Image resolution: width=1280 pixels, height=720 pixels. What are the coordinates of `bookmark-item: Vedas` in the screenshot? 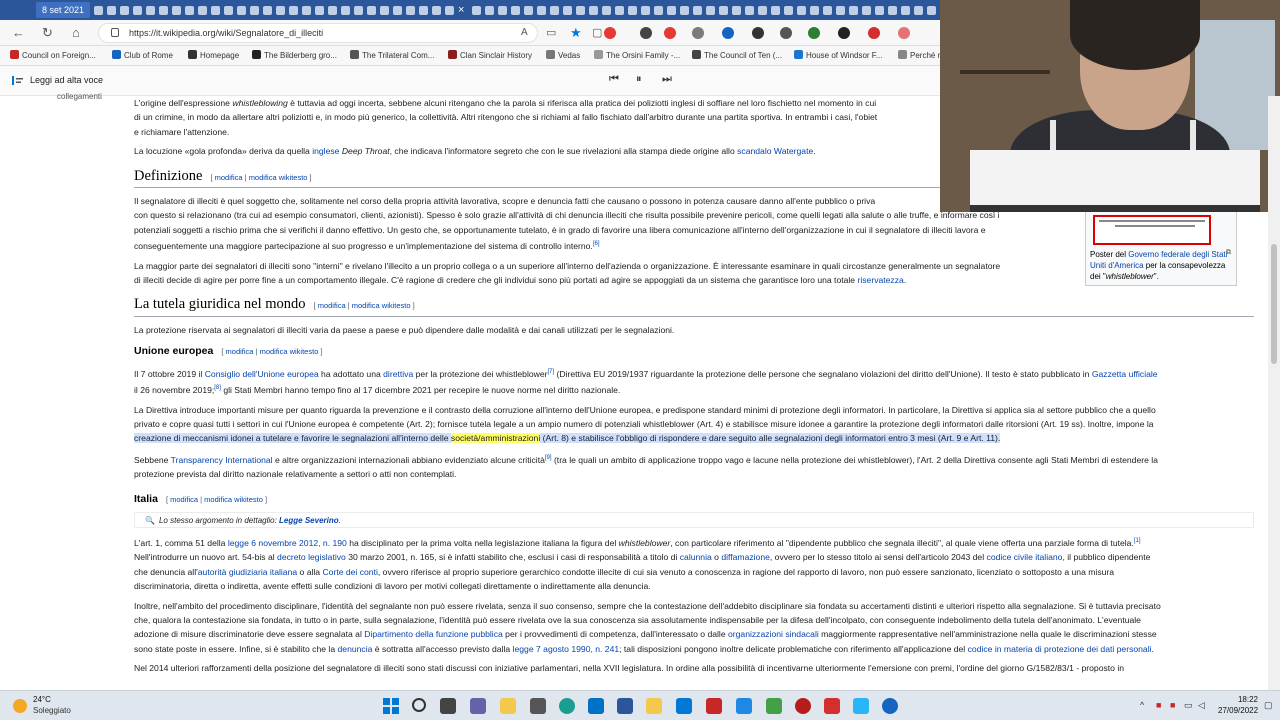 It's located at (563, 55).